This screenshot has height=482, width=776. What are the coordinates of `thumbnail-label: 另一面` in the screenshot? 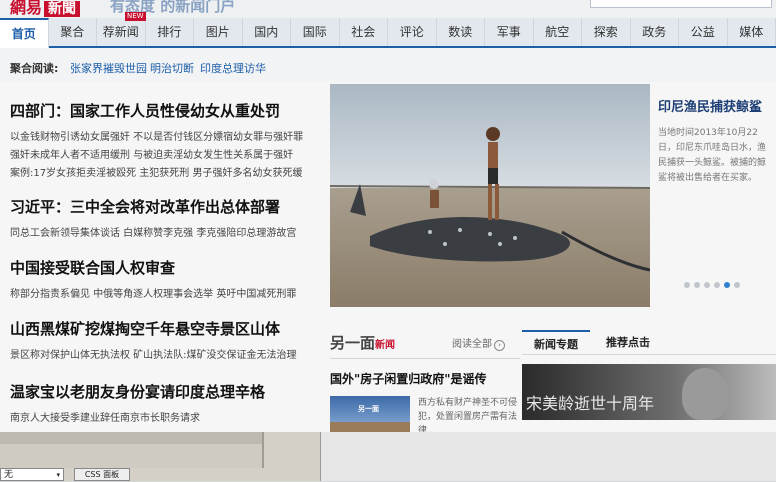 It's located at (368, 409).